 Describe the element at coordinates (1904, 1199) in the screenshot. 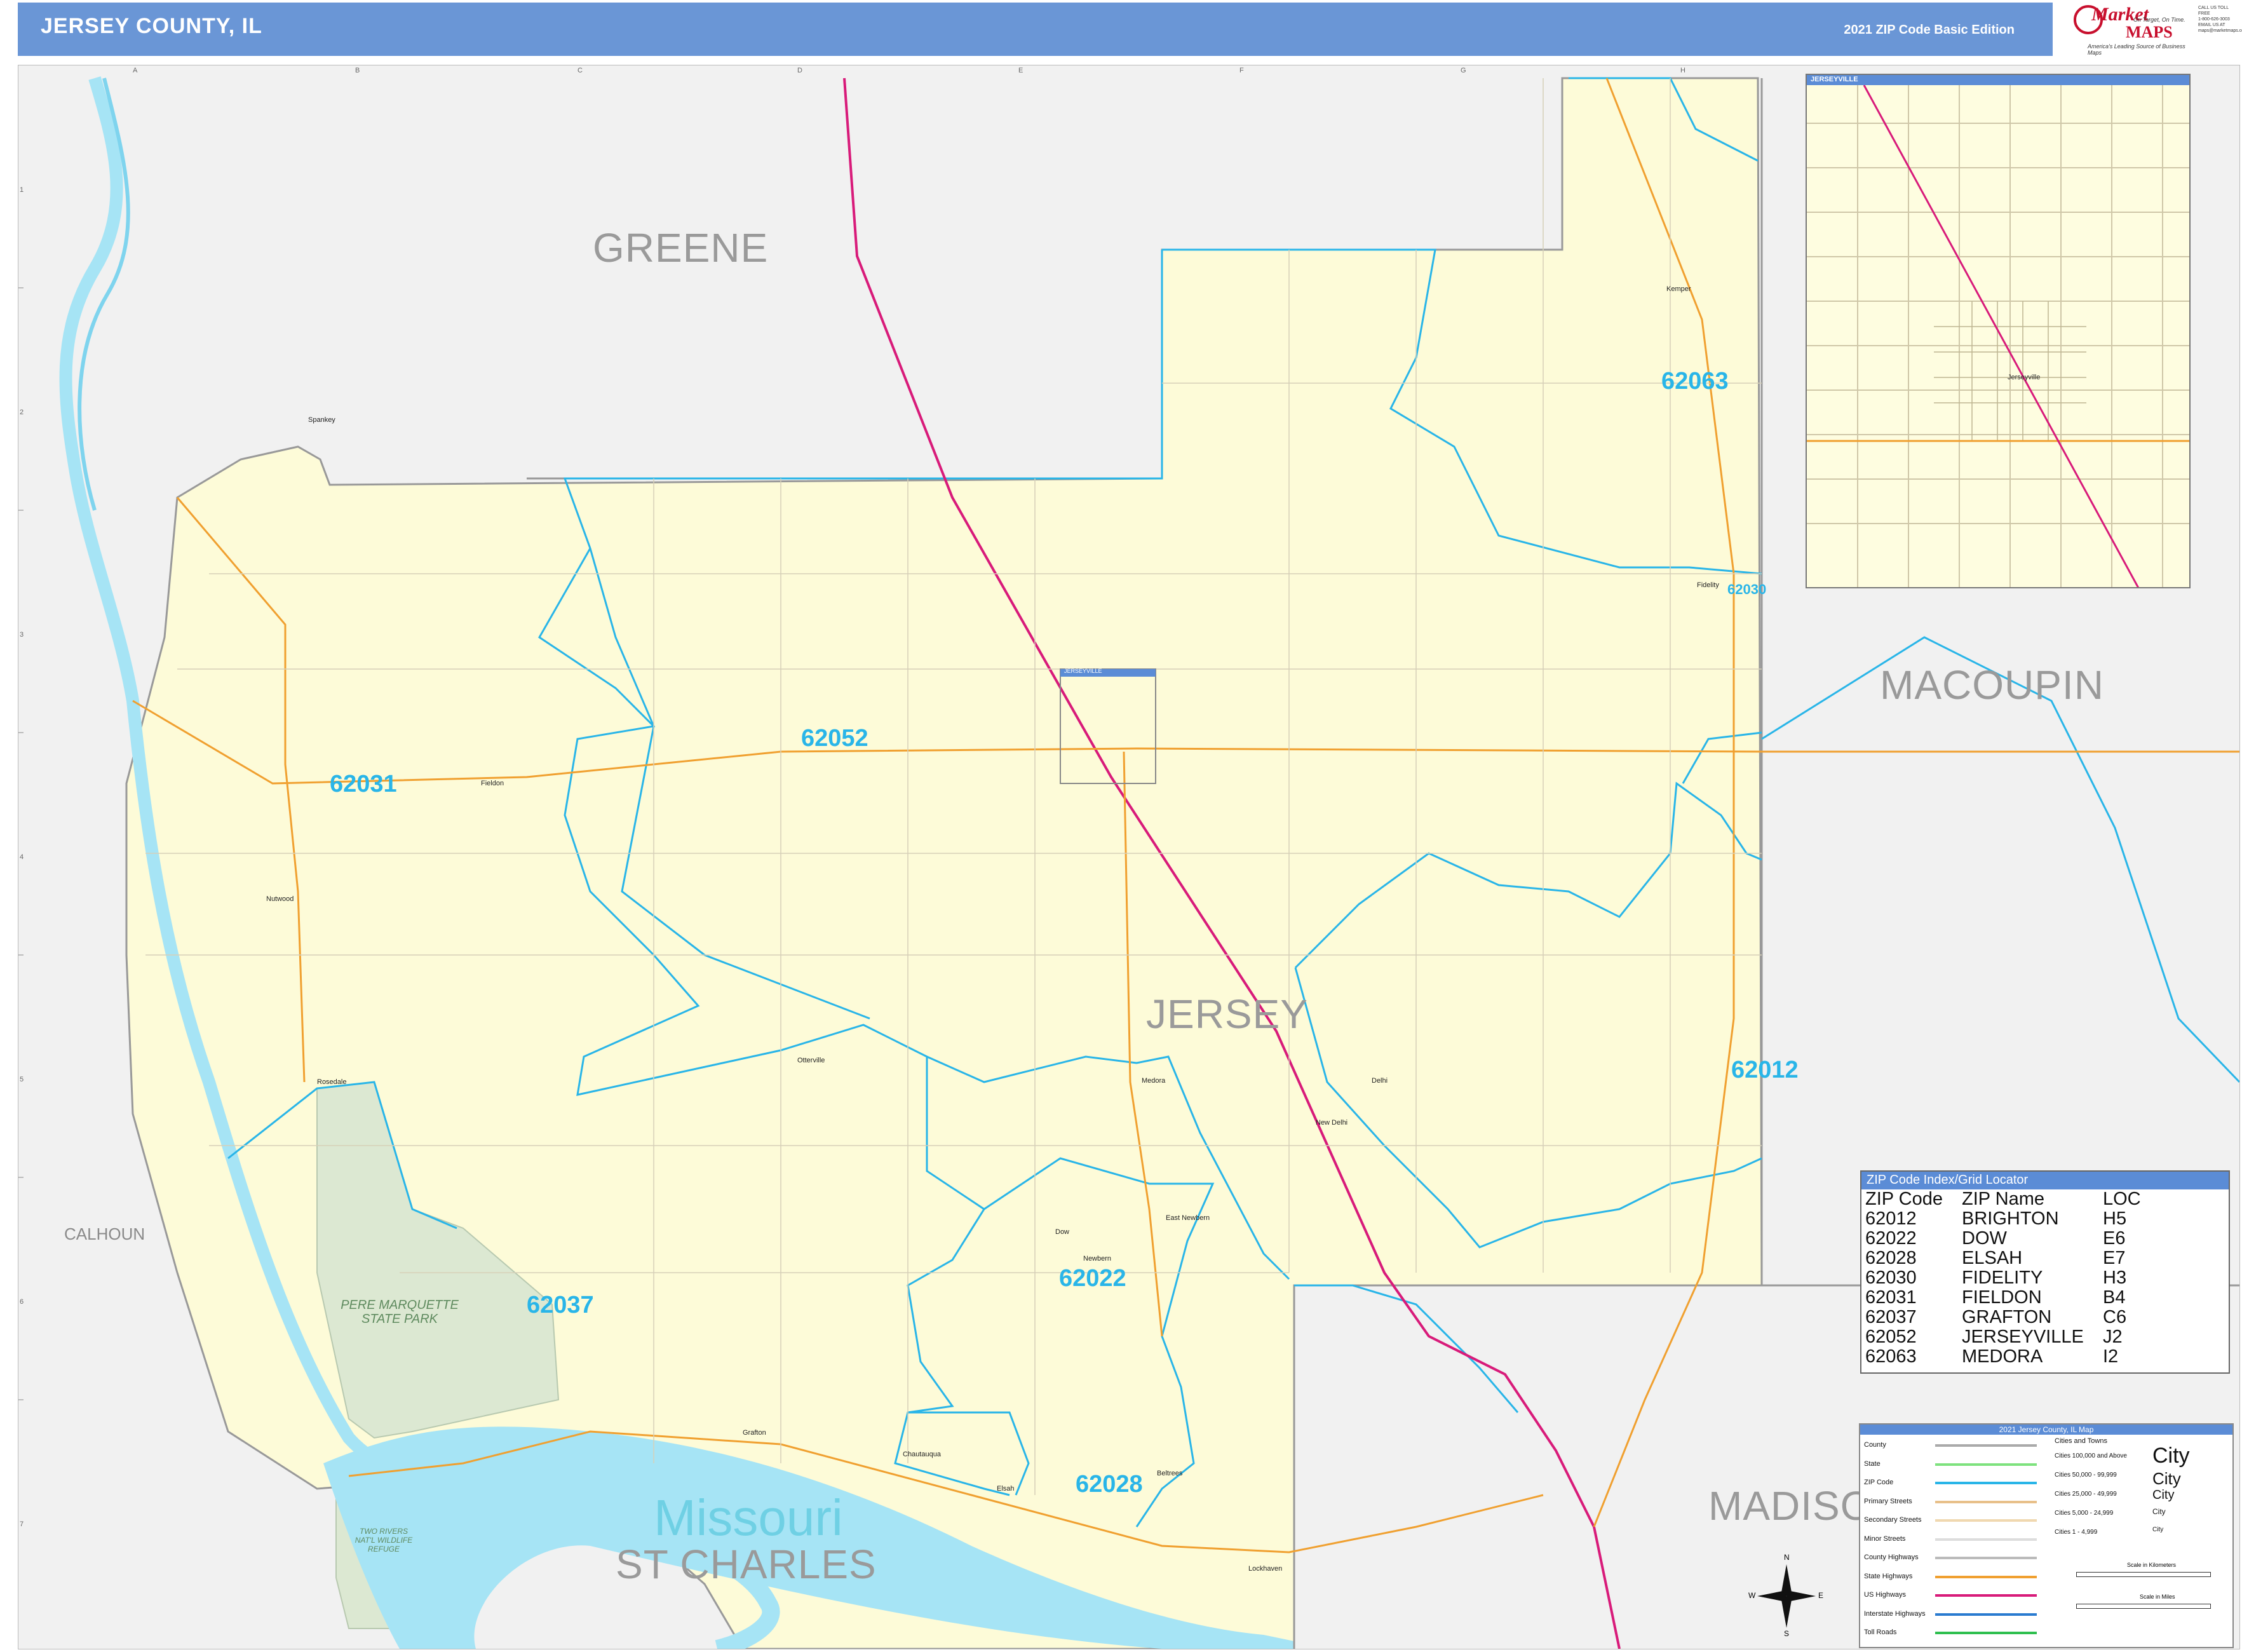

I see `zip-index-header: ZIP Code` at that location.